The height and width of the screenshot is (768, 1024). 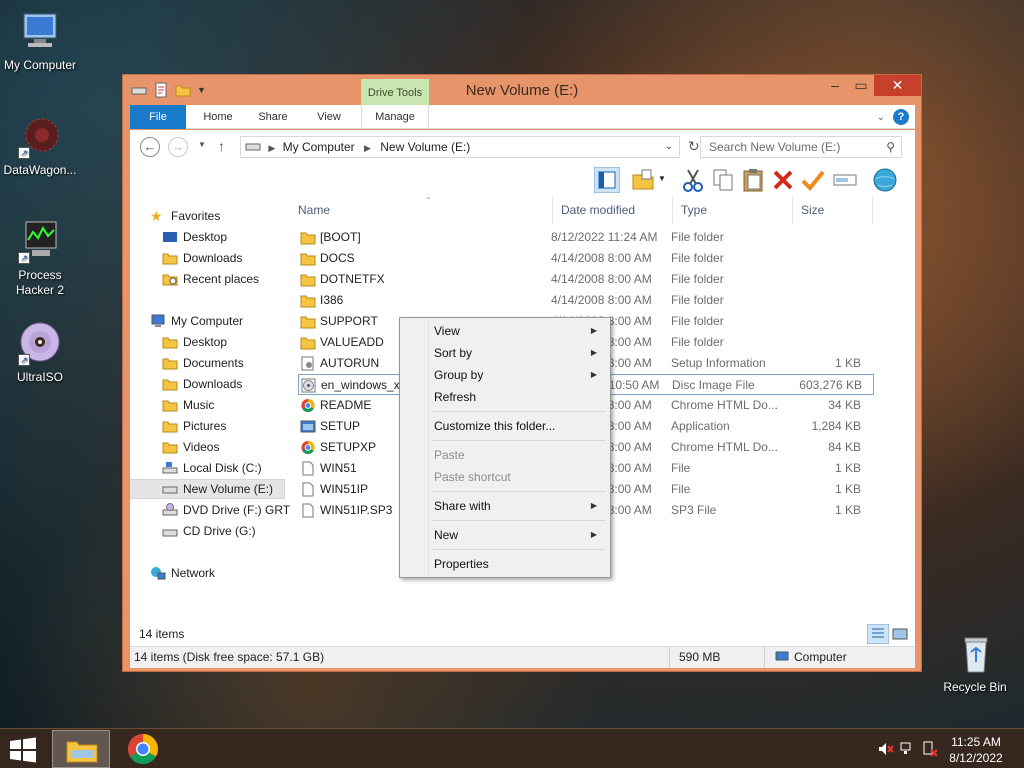 What do you see at coordinates (878, 634) in the screenshot?
I see `details-view-icon` at bounding box center [878, 634].